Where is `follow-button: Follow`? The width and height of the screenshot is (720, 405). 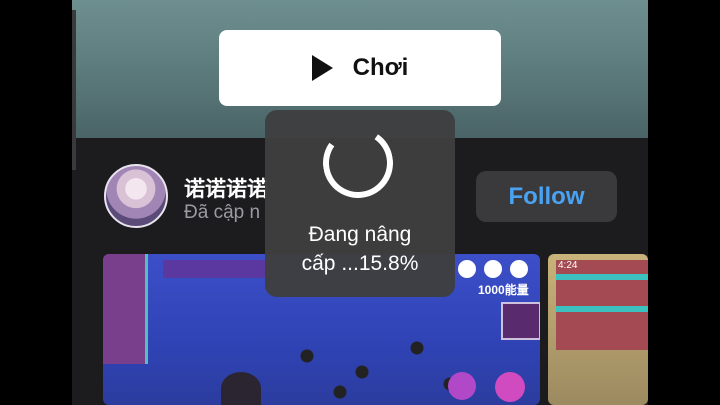
follow-button: Follow is located at coordinates (546, 196).